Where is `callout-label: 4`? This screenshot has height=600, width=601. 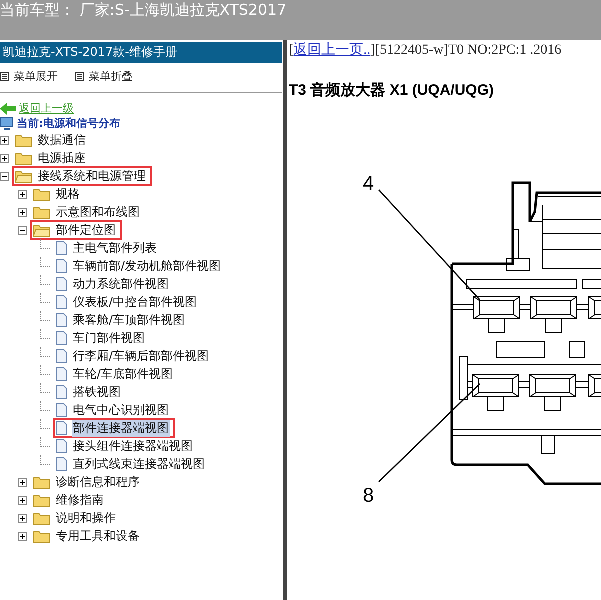
callout-label: 4 is located at coordinates (368, 184).